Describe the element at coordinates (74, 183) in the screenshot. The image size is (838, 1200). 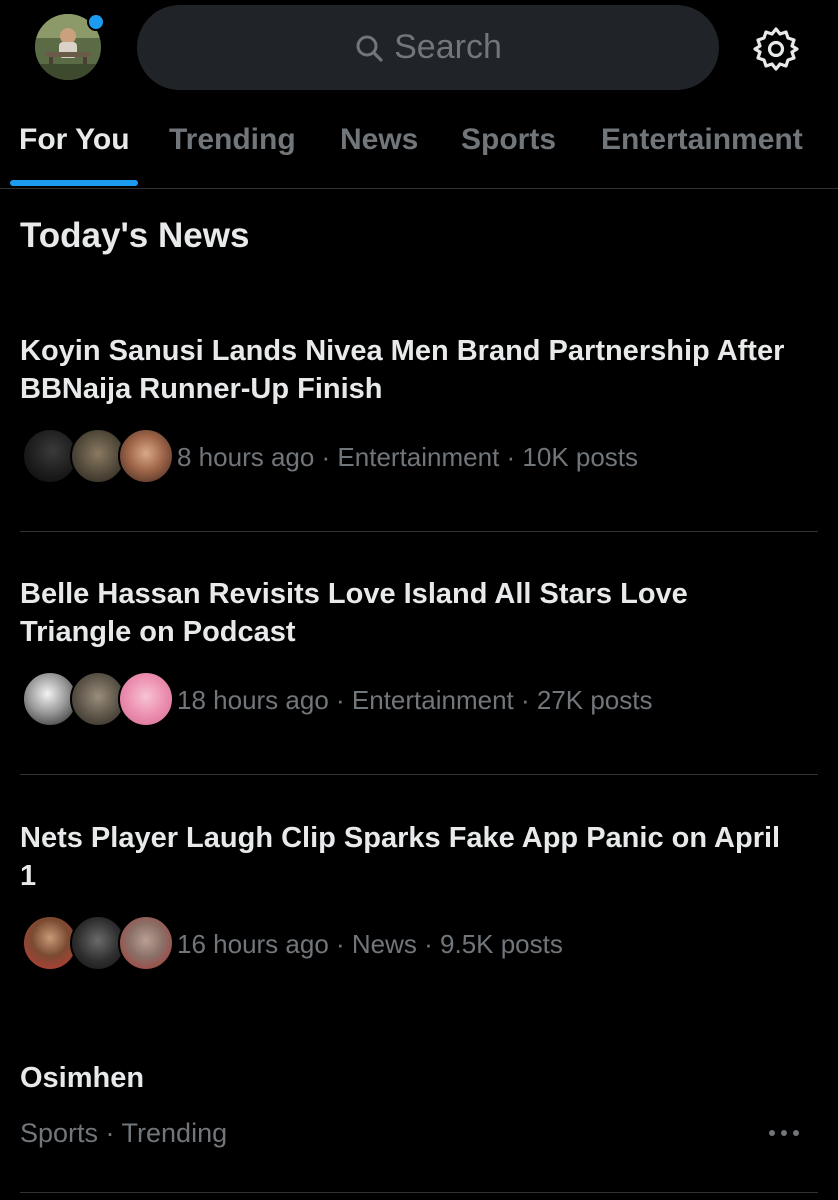
I see `active-tab-indicator` at that location.